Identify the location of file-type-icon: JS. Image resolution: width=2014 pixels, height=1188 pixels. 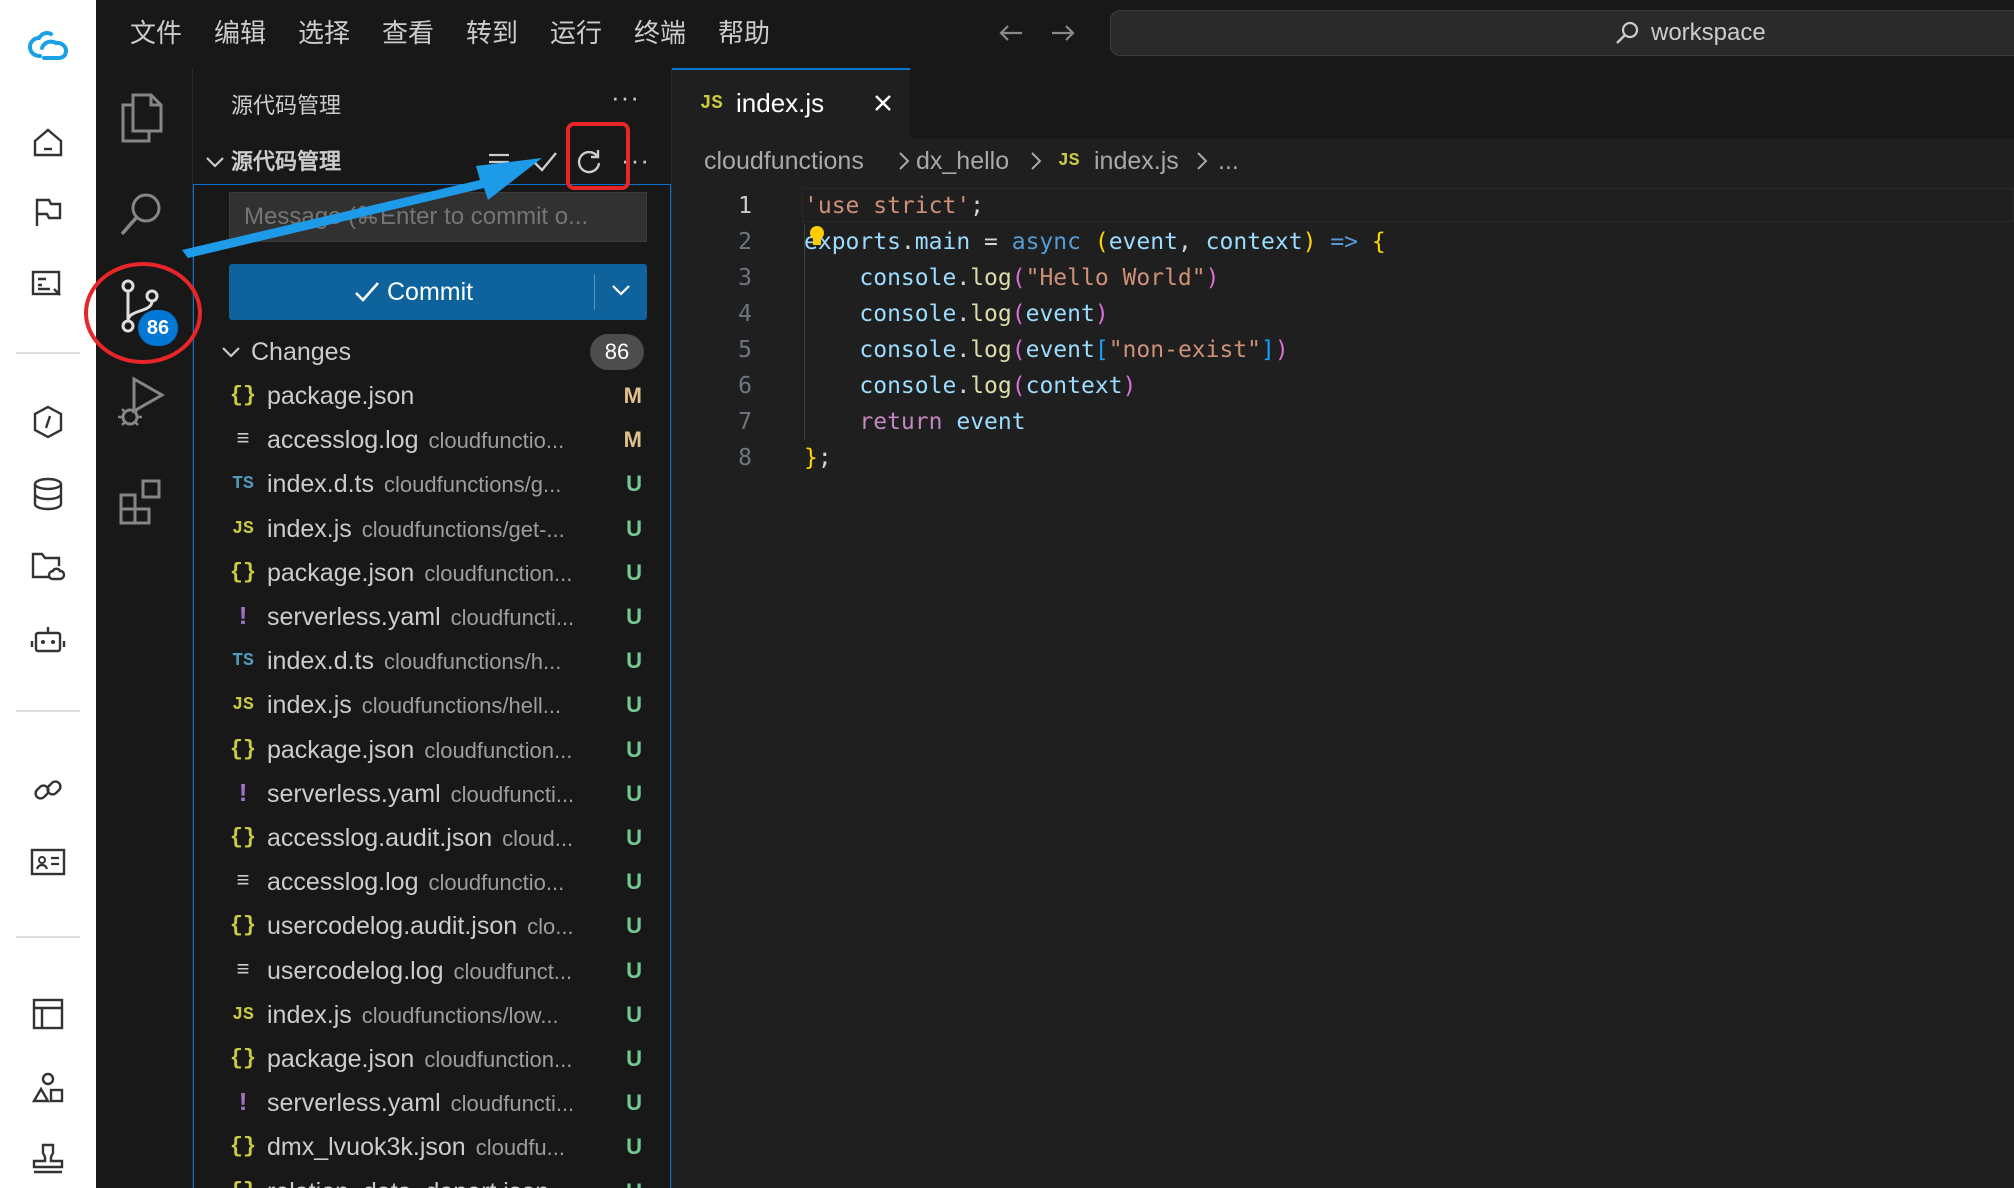
(243, 528).